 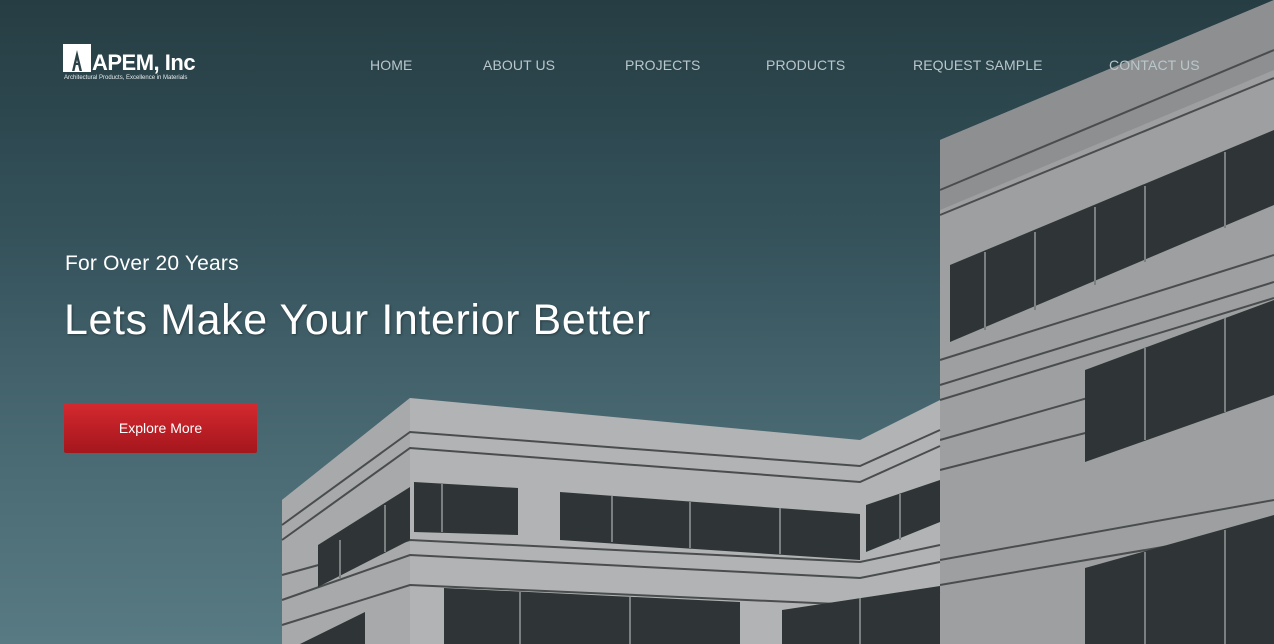 What do you see at coordinates (152, 263) in the screenshot?
I see `hero-kicker: For Over 20 Years` at bounding box center [152, 263].